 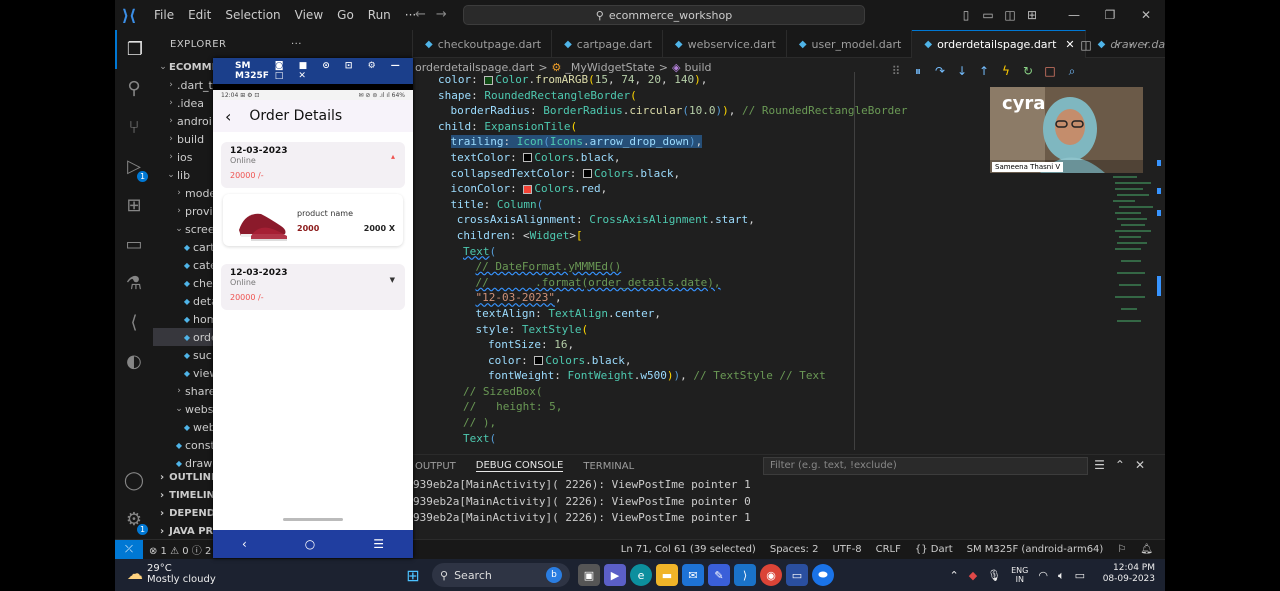 I want to click on nav-back-icon: ‹, so click(x=244, y=544).